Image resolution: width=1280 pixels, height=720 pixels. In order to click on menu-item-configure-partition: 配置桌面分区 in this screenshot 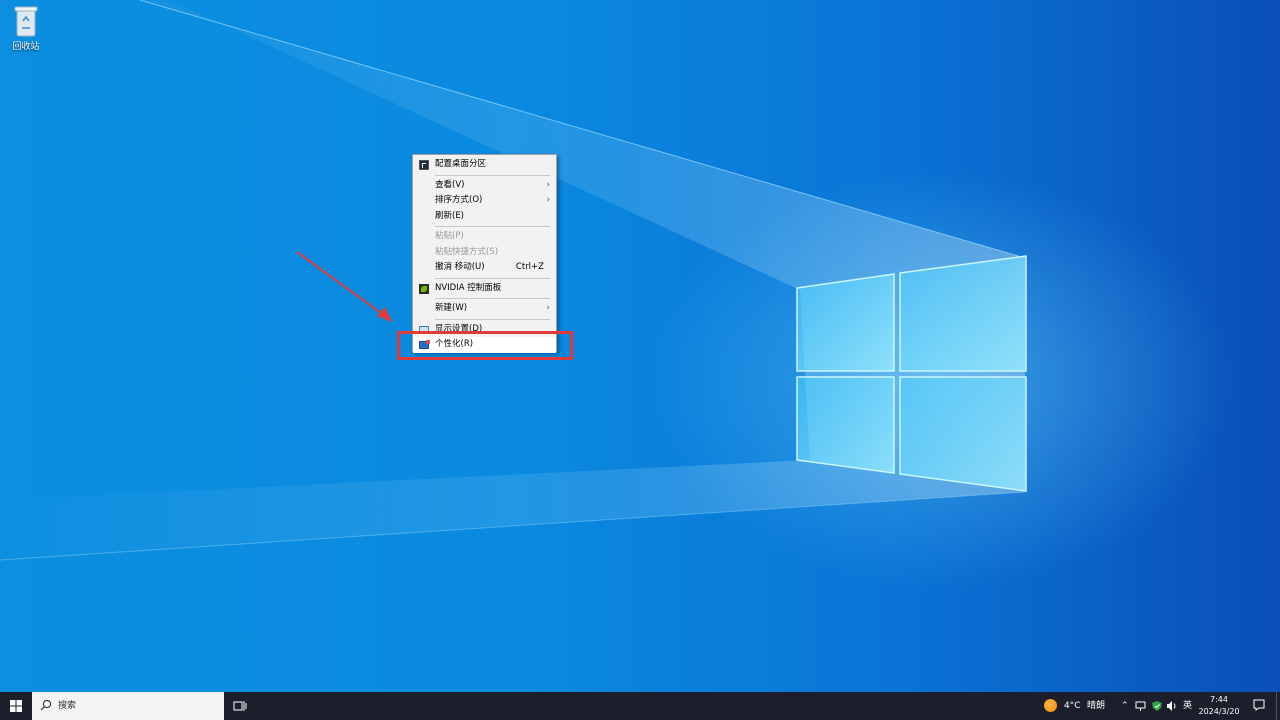, I will do `click(484, 165)`.